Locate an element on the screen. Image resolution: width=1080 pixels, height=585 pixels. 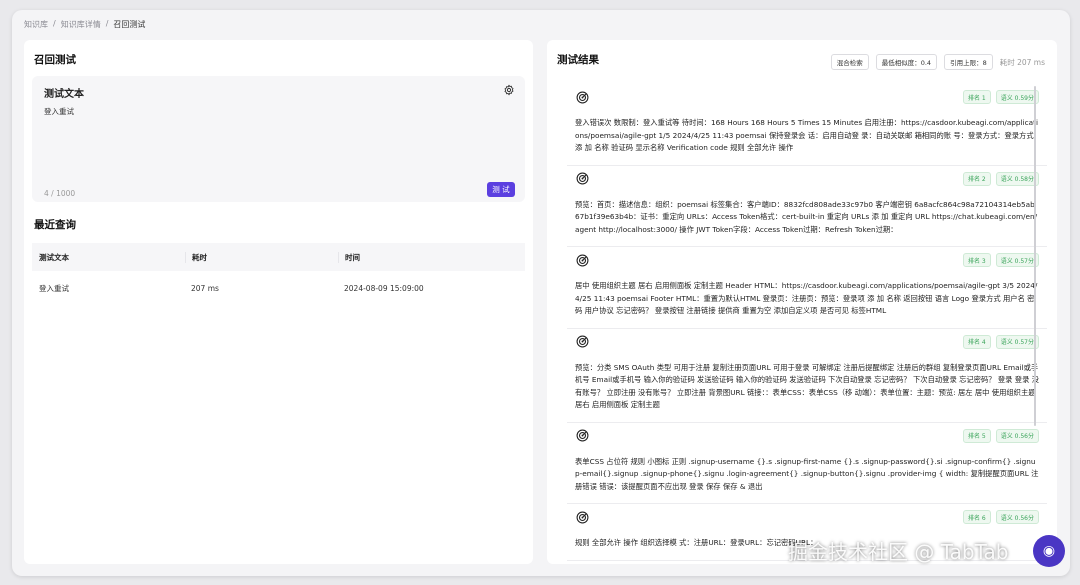
test-button: 测 试 is located at coordinates (501, 189).